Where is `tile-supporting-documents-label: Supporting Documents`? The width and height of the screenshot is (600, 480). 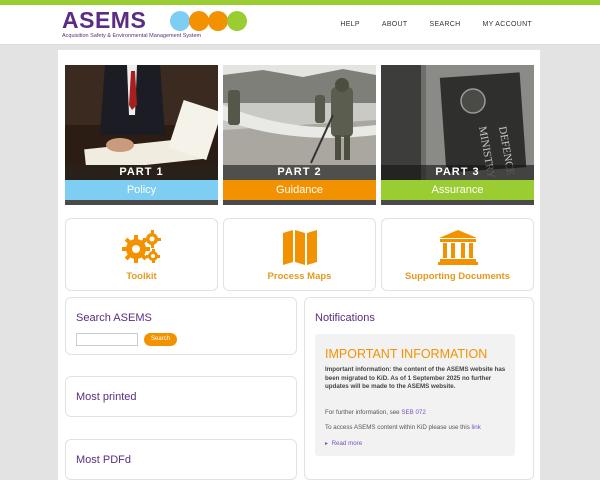
tile-supporting-documents-label: Supporting Documents is located at coordinates (457, 276).